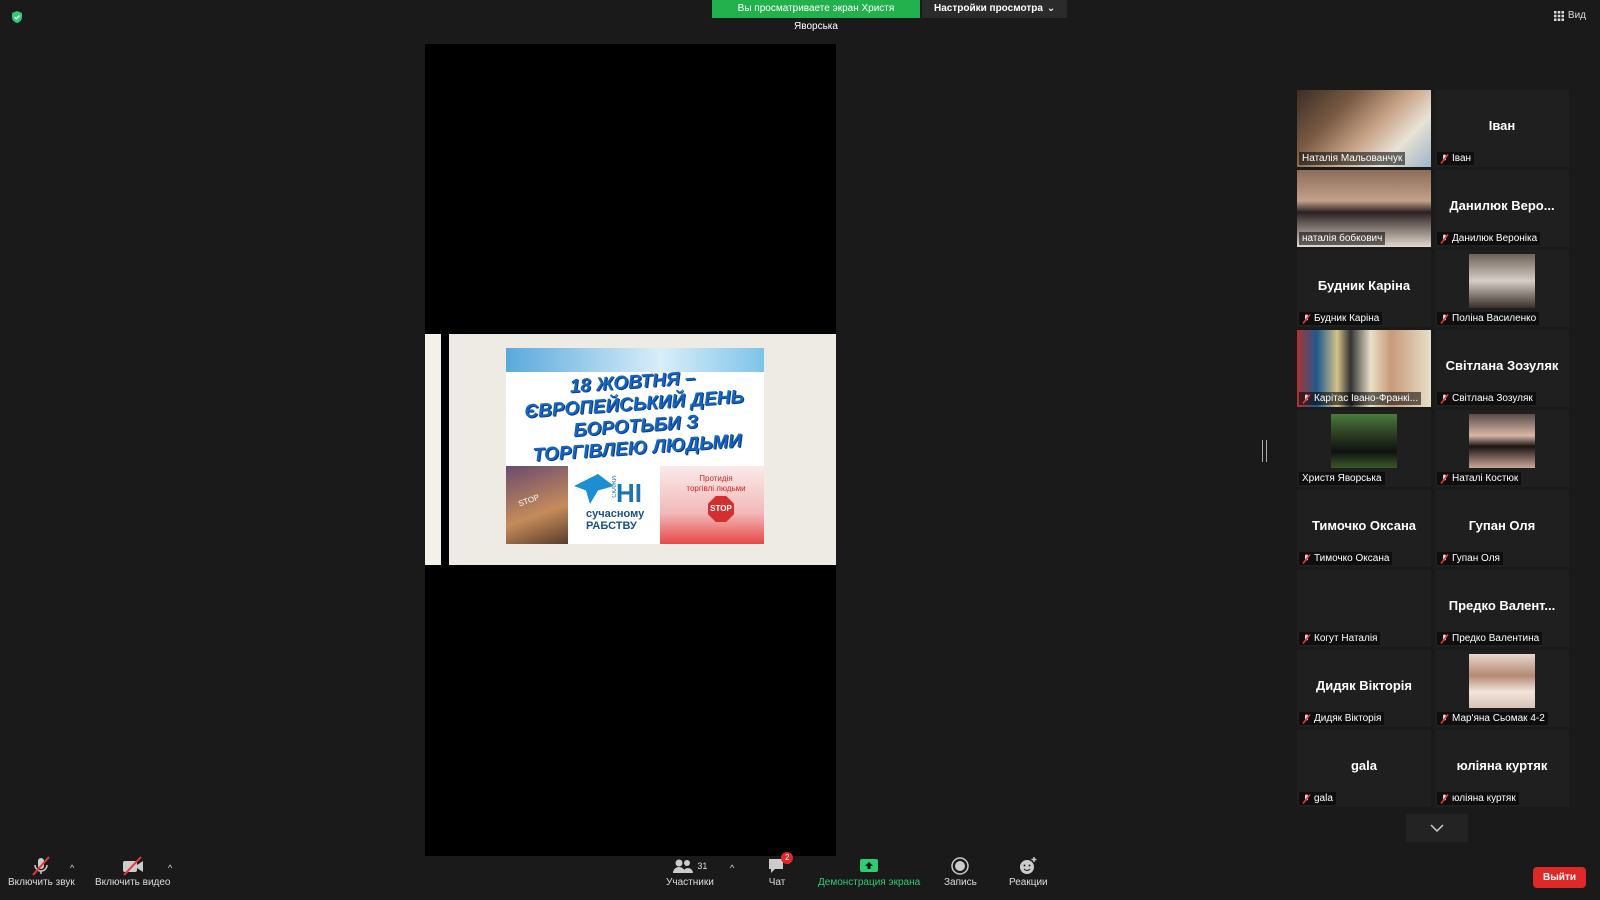  What do you see at coordinates (1352, 158) in the screenshot?
I see `participant-name-label: Наталія Мальованчук` at bounding box center [1352, 158].